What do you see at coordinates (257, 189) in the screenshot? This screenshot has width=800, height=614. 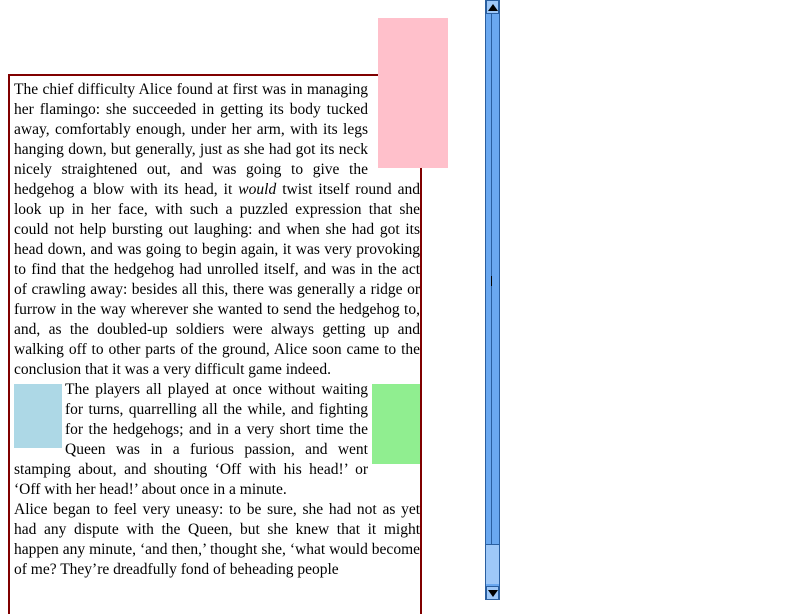 I see `emphasis-would: would` at bounding box center [257, 189].